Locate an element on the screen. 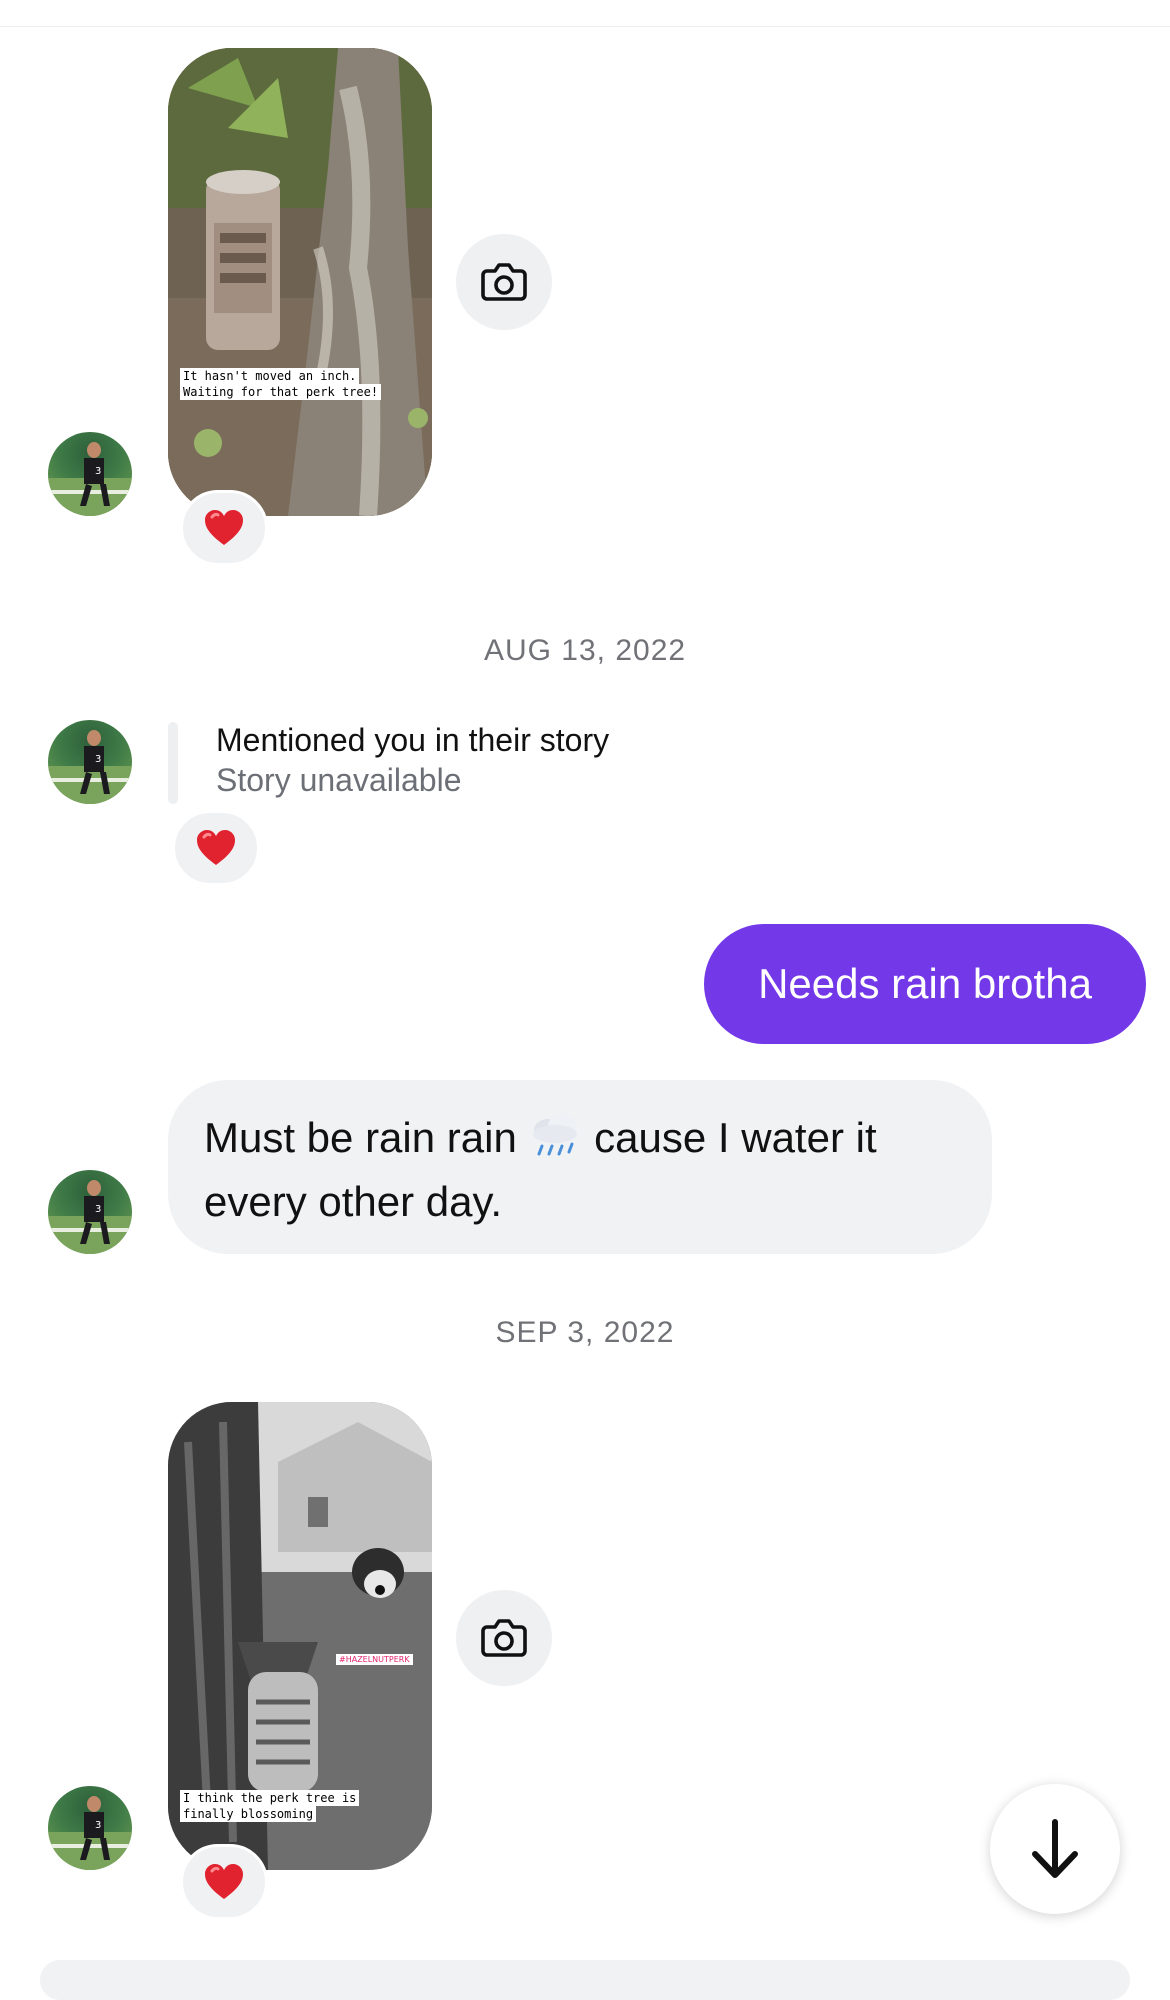 Image resolution: width=1170 pixels, height=2000 pixels. story-caption-line: finally blossoming is located at coordinates (248, 1814).